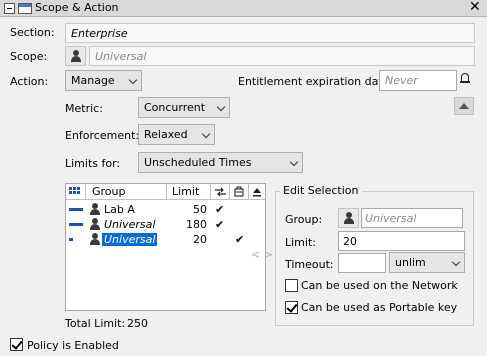 The width and height of the screenshot is (487, 356). I want to click on limits-for-select: Unscheduled Times, so click(220, 162).